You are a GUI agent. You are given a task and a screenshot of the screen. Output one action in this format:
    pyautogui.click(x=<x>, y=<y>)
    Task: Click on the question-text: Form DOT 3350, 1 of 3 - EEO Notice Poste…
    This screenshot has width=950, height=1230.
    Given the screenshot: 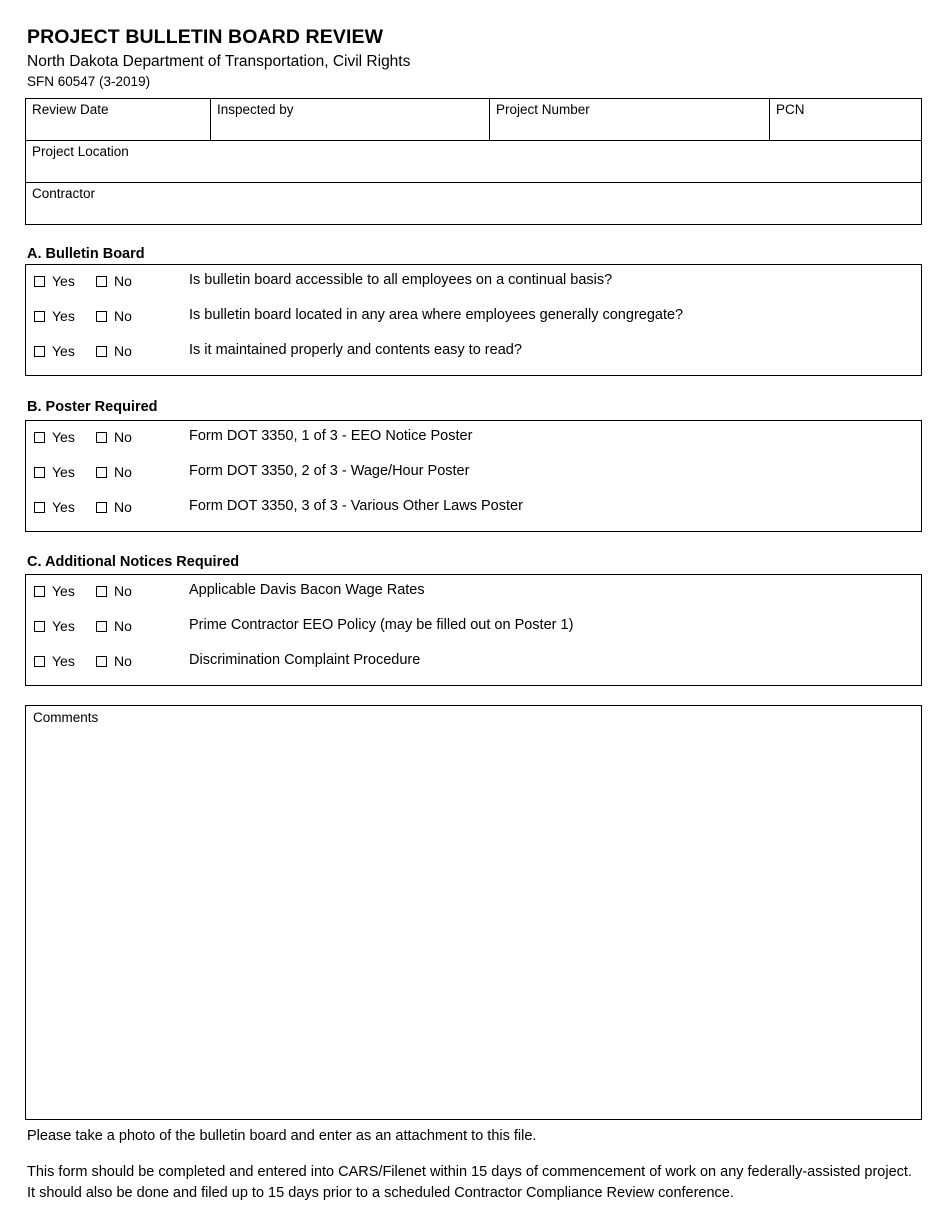 What is the action you would take?
    pyautogui.click(x=331, y=436)
    